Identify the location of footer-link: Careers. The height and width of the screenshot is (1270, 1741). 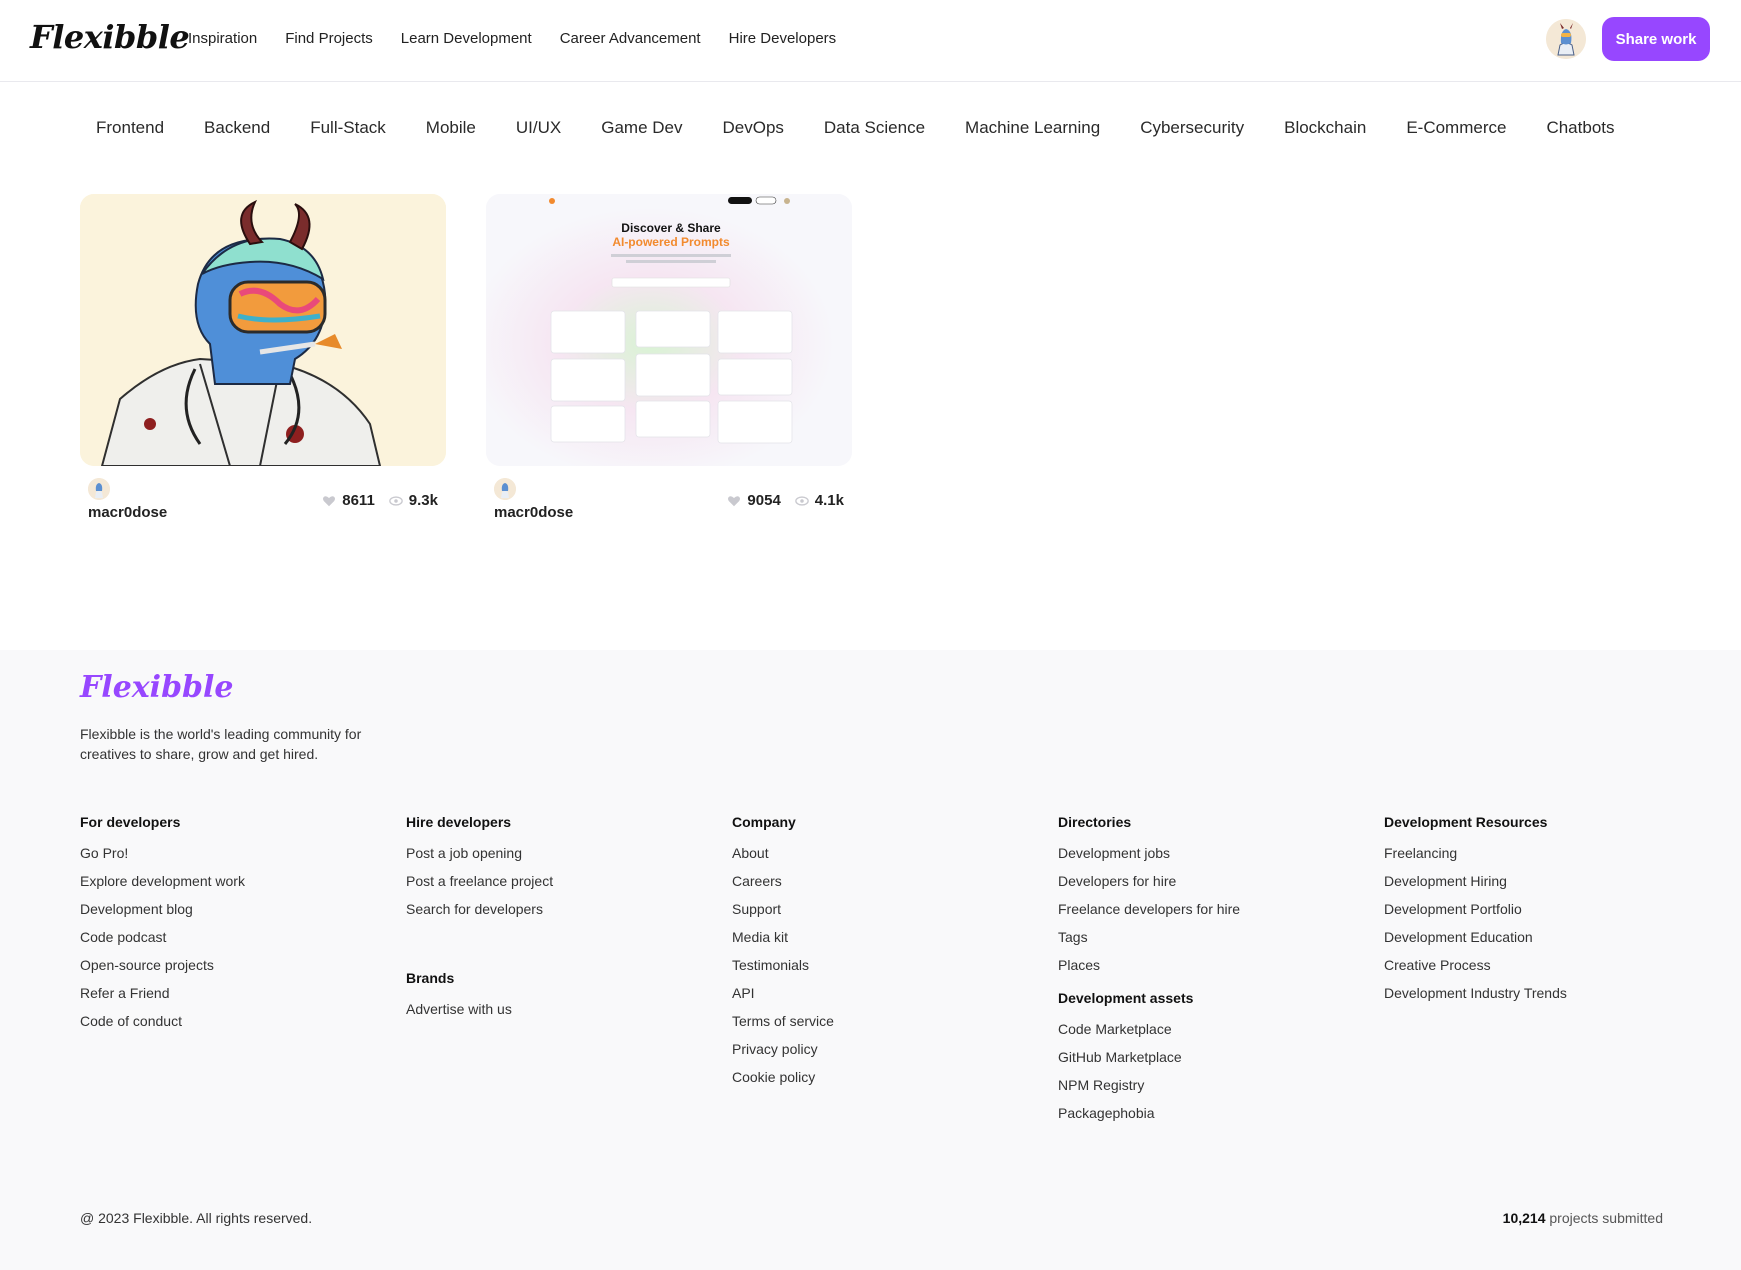
(783, 881).